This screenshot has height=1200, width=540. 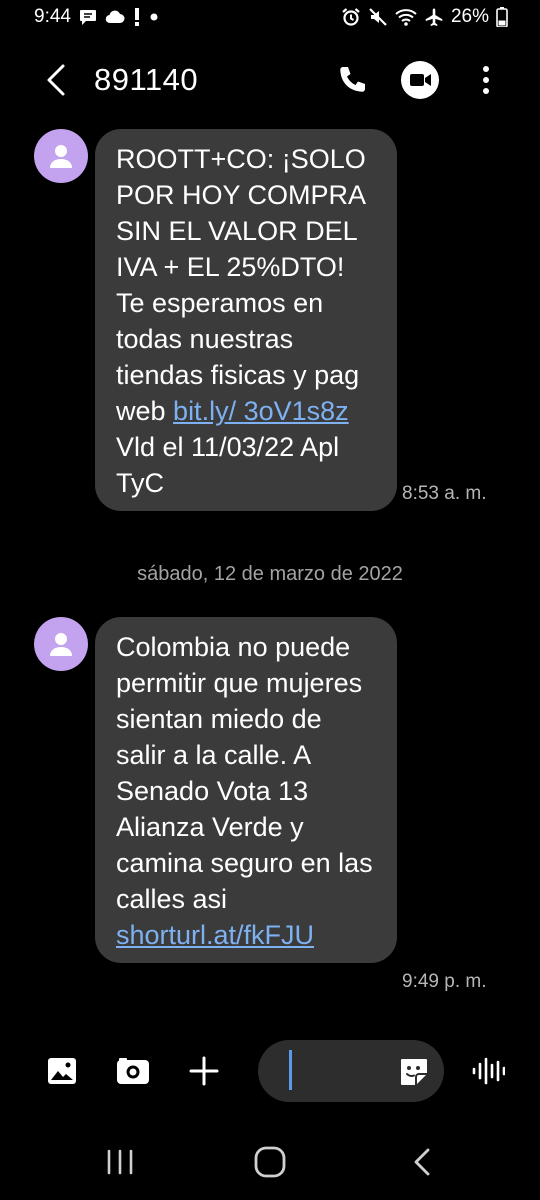 I want to click on contact-title: 891140, so click(x=146, y=79).